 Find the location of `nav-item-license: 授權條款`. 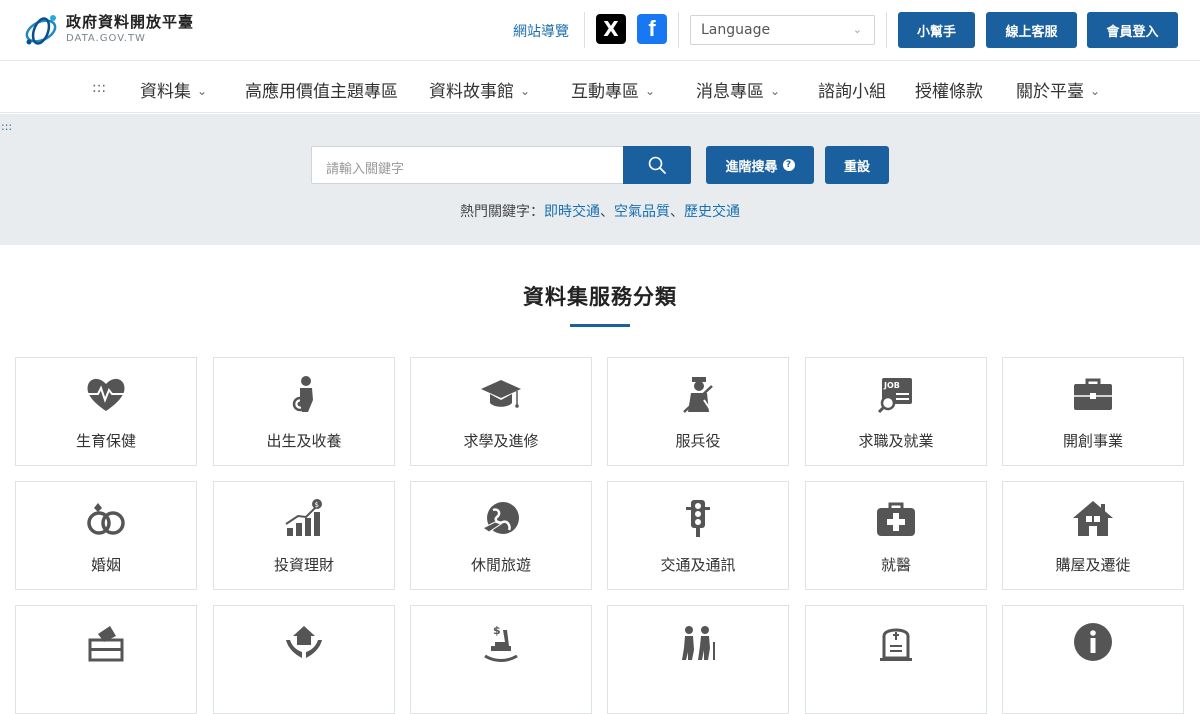

nav-item-license: 授權條款 is located at coordinates (949, 89).